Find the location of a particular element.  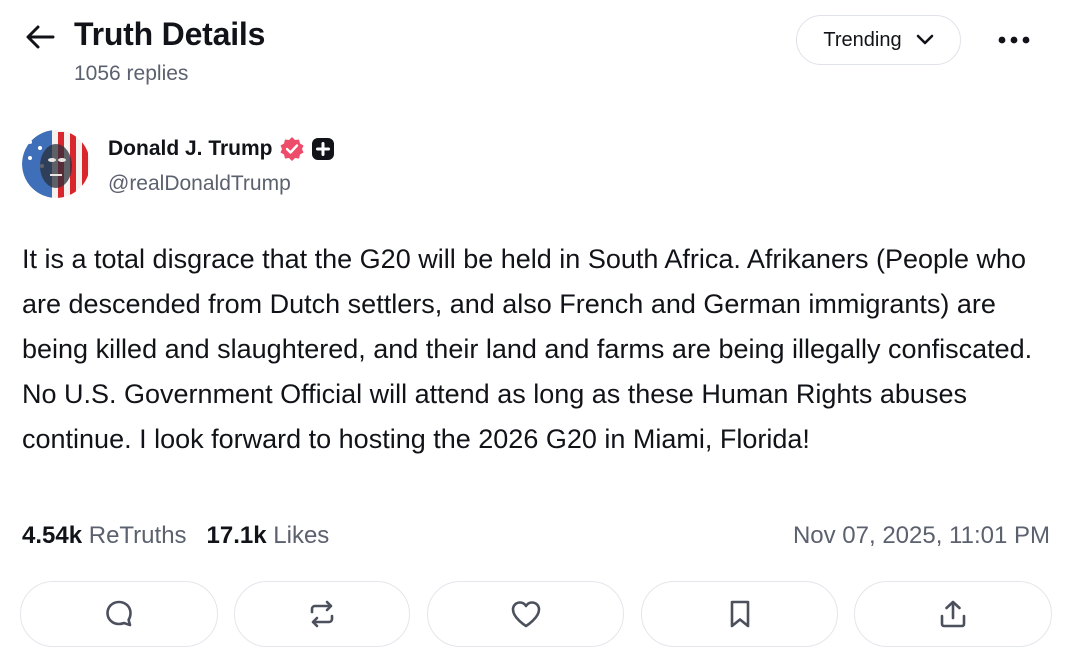

page-title: Truth Details is located at coordinates (170, 34).